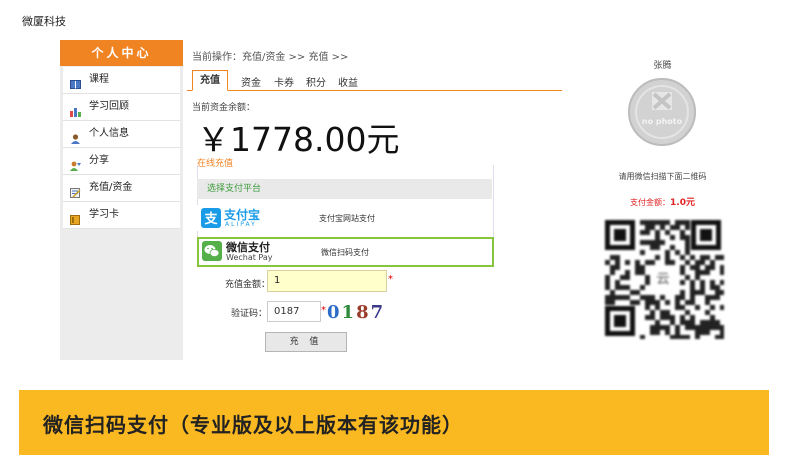 Image resolution: width=790 pixels, height=468 pixels. I want to click on sidebar-item-label: 学习卡, so click(104, 214).